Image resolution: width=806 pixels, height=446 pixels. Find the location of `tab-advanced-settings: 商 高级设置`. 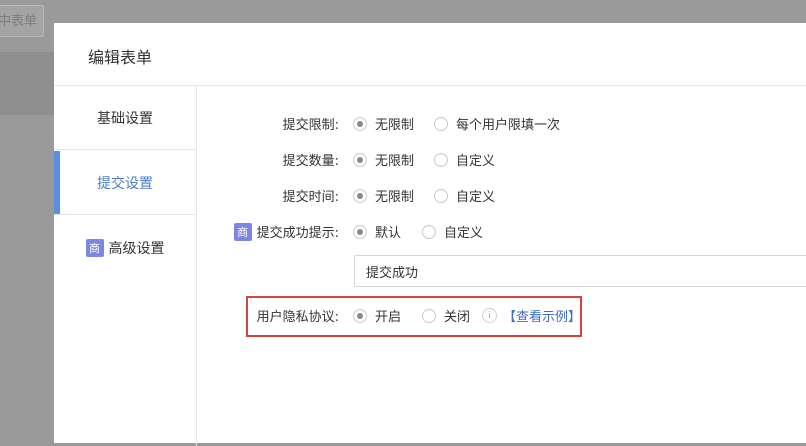

tab-advanced-settings: 商 高级设置 is located at coordinates (125, 248).